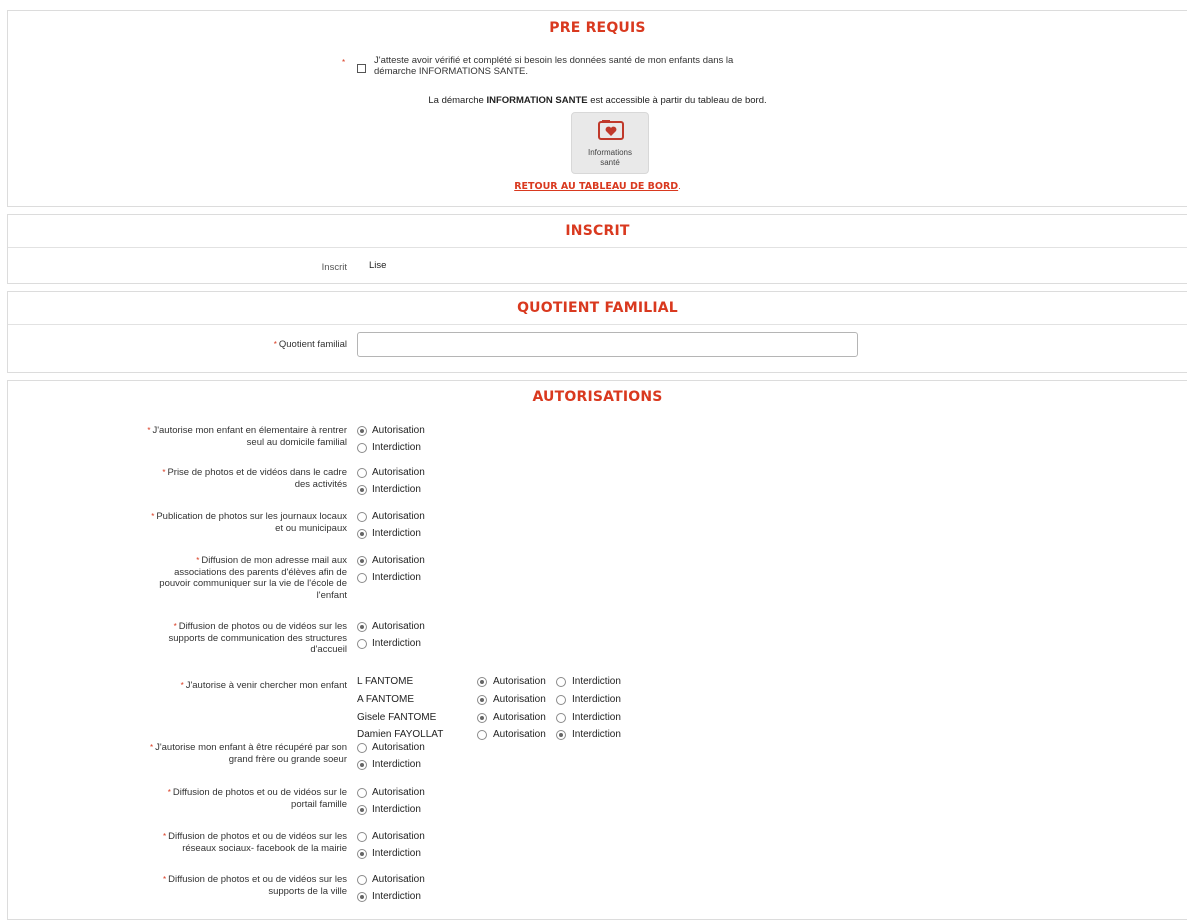  What do you see at coordinates (386, 699) in the screenshot?
I see `pickup-person-name: A FANTOME` at bounding box center [386, 699].